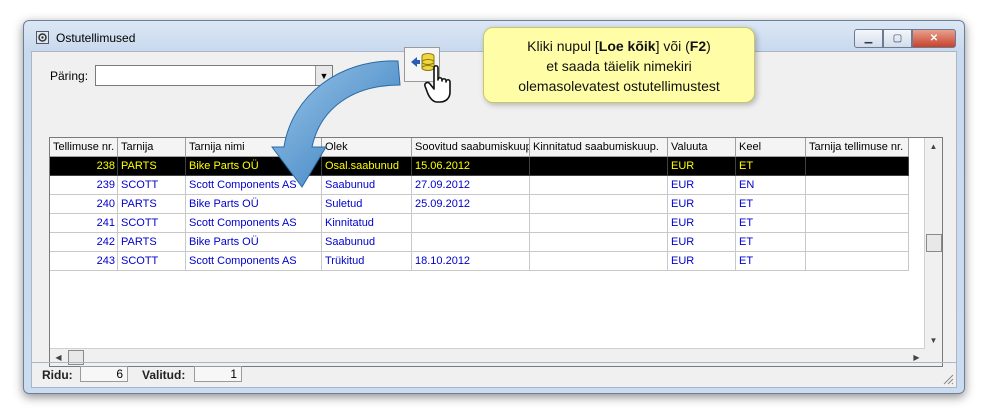  I want to click on cell-status: Suletud, so click(367, 204).